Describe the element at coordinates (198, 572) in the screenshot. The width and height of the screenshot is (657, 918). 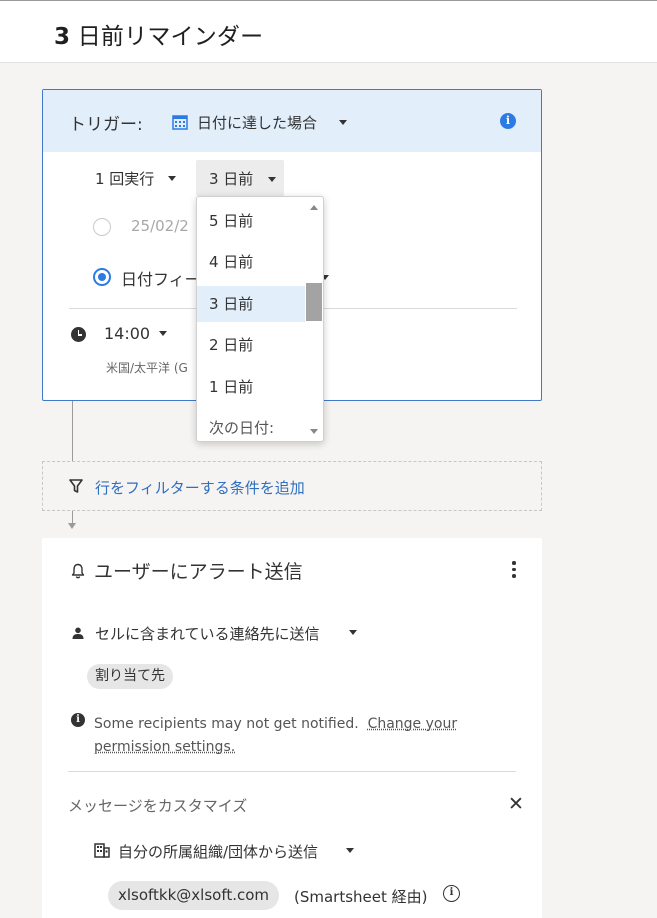
I see `action-title: ユーザーにアラート送信` at that location.